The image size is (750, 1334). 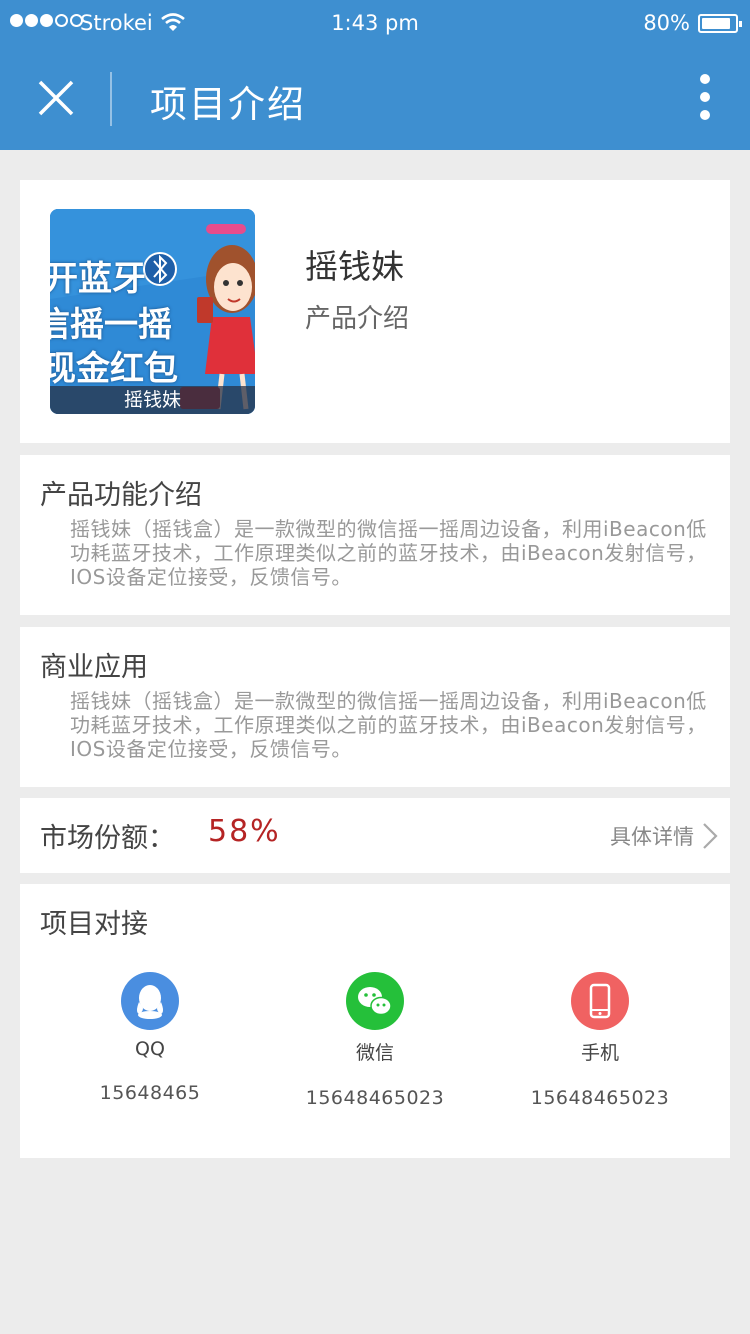 I want to click on contact-label: 微信, so click(x=374, y=1053).